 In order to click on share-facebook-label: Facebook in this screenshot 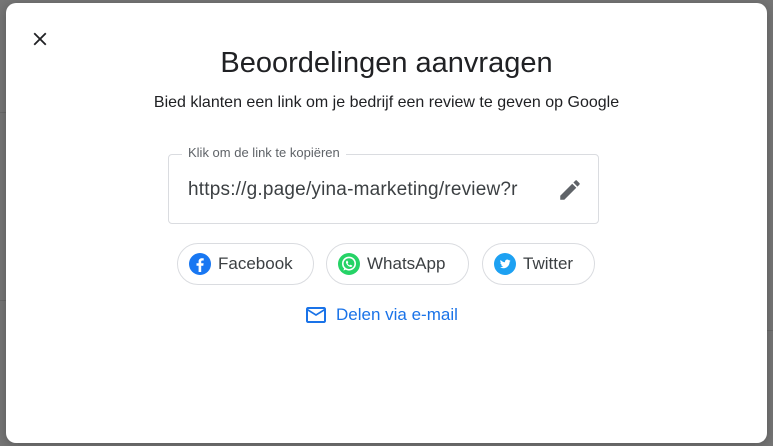, I will do `click(255, 263)`.